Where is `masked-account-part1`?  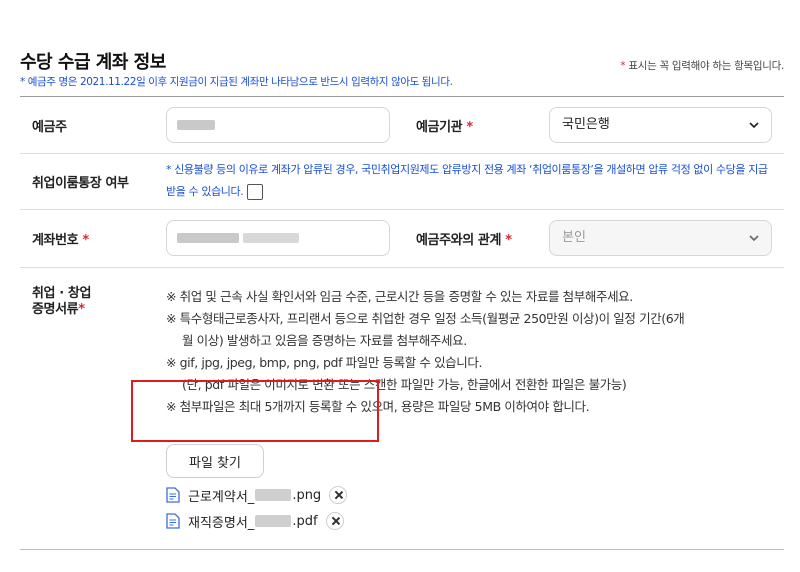 masked-account-part1 is located at coordinates (208, 238).